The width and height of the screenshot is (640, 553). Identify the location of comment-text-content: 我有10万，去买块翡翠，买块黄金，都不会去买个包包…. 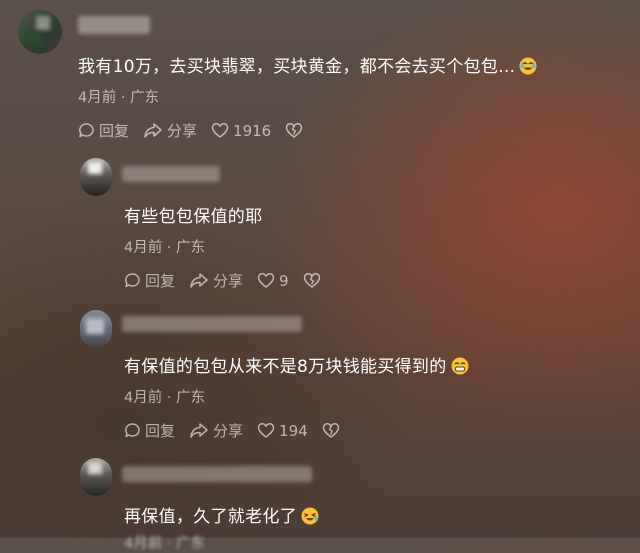
(297, 67).